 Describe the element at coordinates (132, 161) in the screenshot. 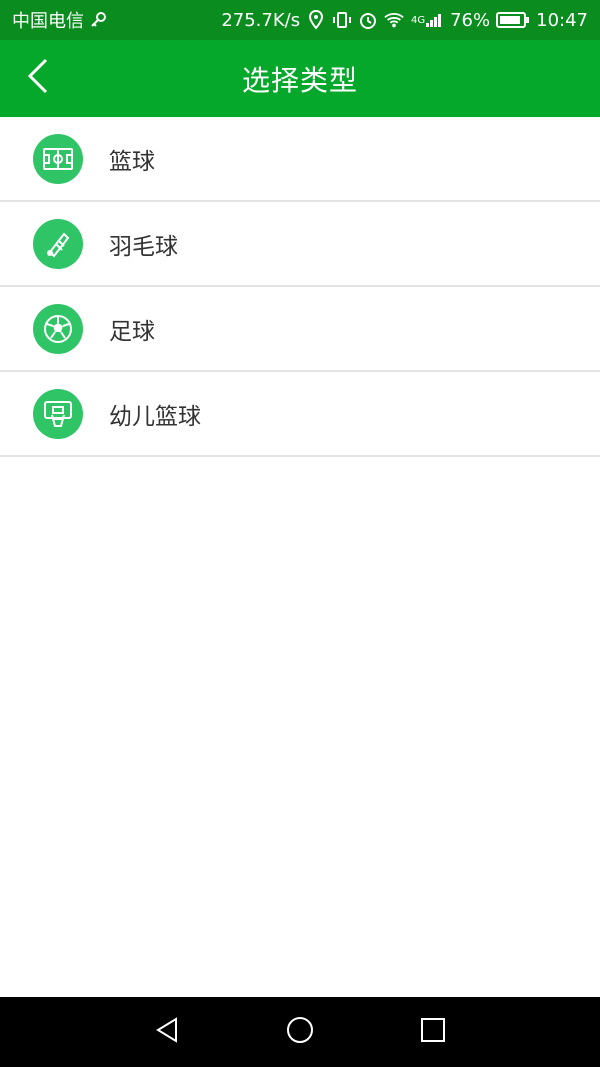

I see `list-item-label: 篮球` at that location.